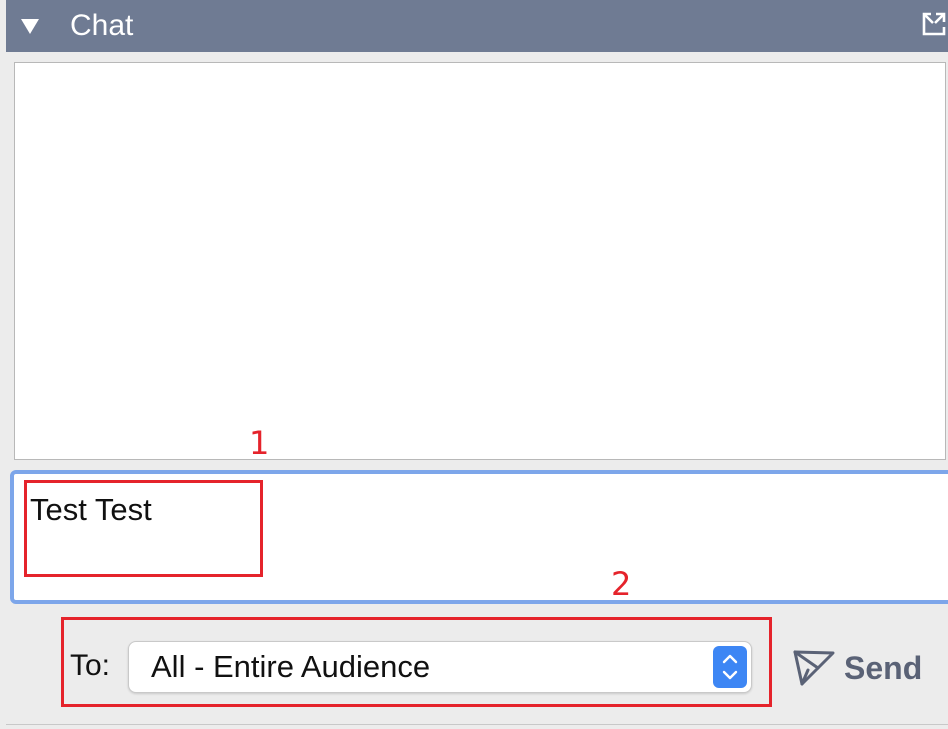 The width and height of the screenshot is (948, 729). What do you see at coordinates (883, 668) in the screenshot?
I see `send-label: Send` at bounding box center [883, 668].